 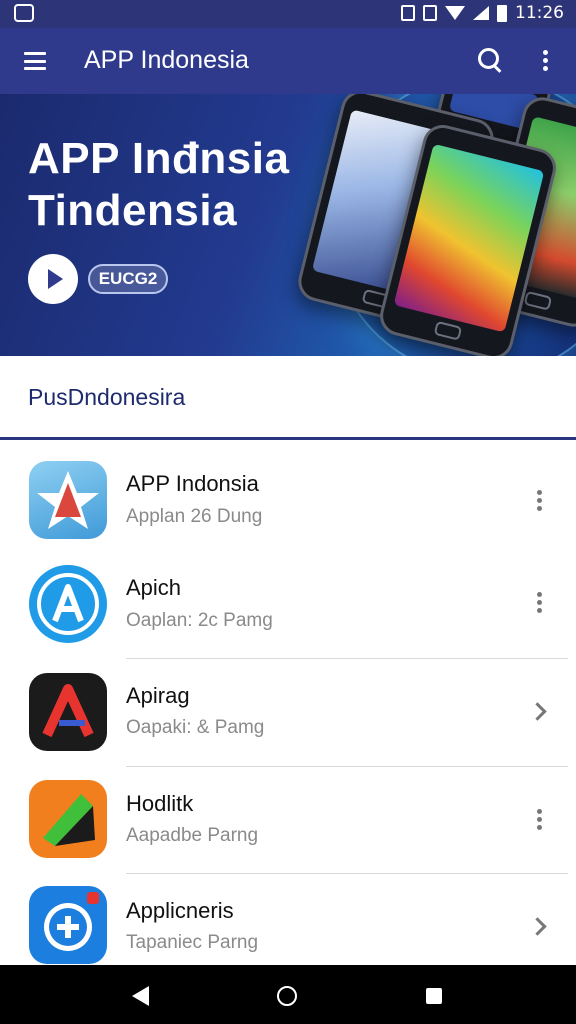 What do you see at coordinates (24, 13) in the screenshot?
I see `notification-icon` at bounding box center [24, 13].